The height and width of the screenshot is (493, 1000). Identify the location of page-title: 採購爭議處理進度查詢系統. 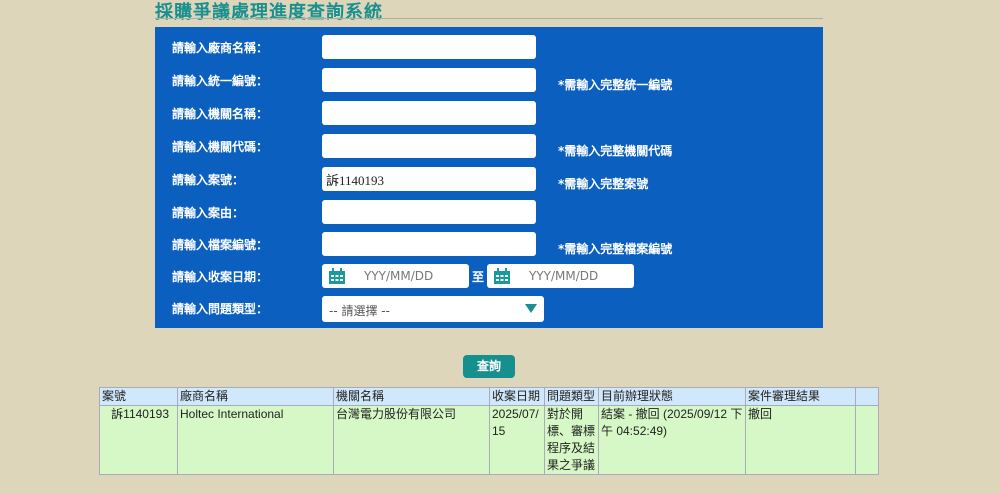
(269, 12).